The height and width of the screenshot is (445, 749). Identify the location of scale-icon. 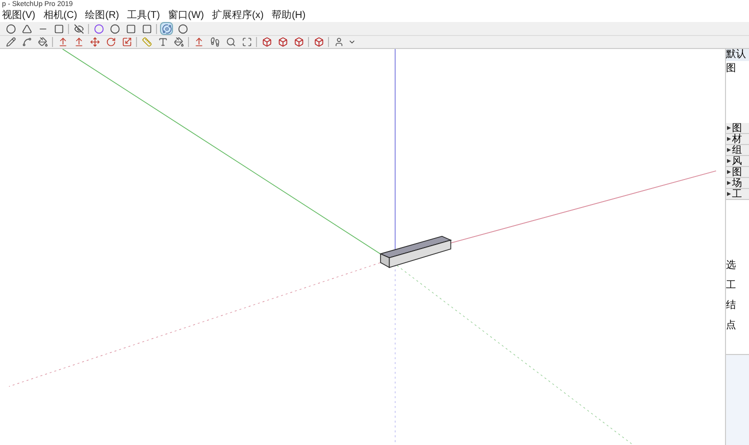
(127, 42).